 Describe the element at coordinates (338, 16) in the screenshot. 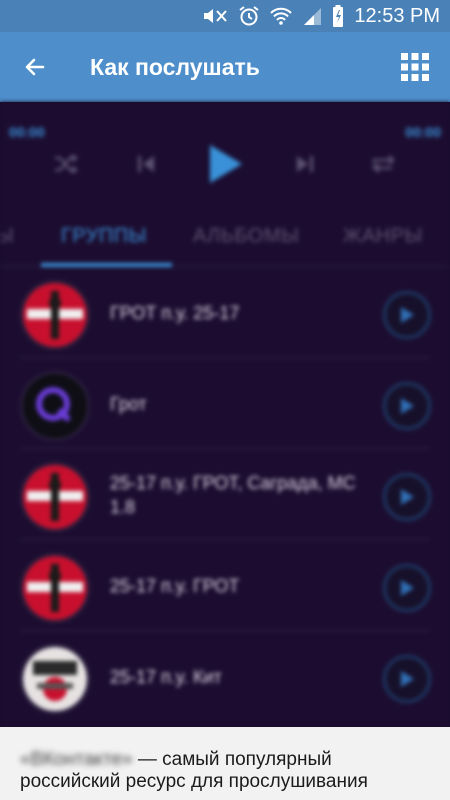

I see `battery-charging-icon` at that location.